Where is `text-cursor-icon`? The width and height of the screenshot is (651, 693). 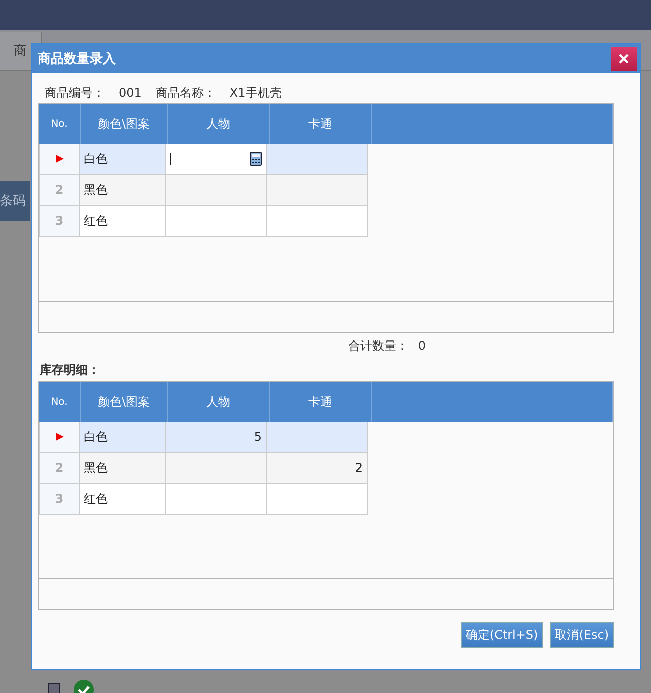
text-cursor-icon is located at coordinates (170, 159).